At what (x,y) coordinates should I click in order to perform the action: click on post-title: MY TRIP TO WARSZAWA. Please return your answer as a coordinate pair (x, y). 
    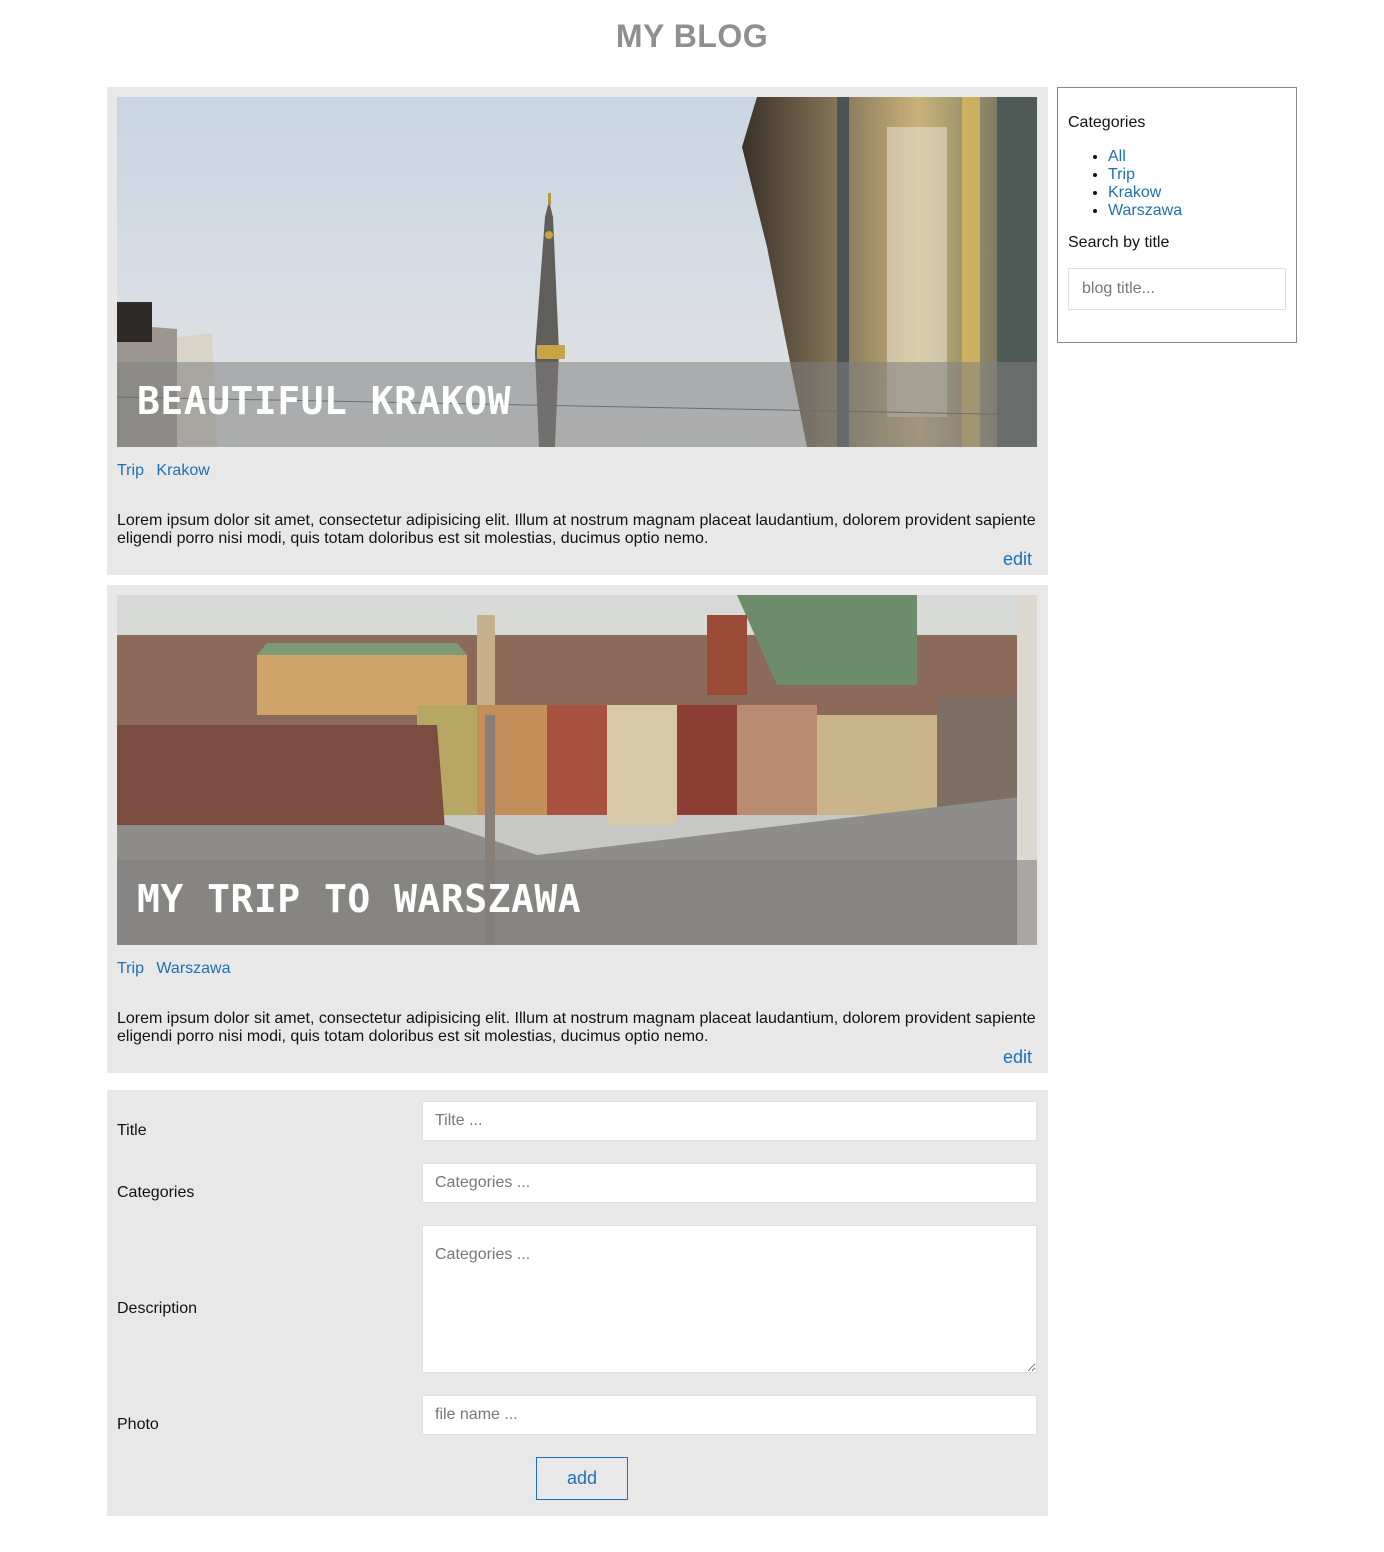
    Looking at the image, I should click on (359, 899).